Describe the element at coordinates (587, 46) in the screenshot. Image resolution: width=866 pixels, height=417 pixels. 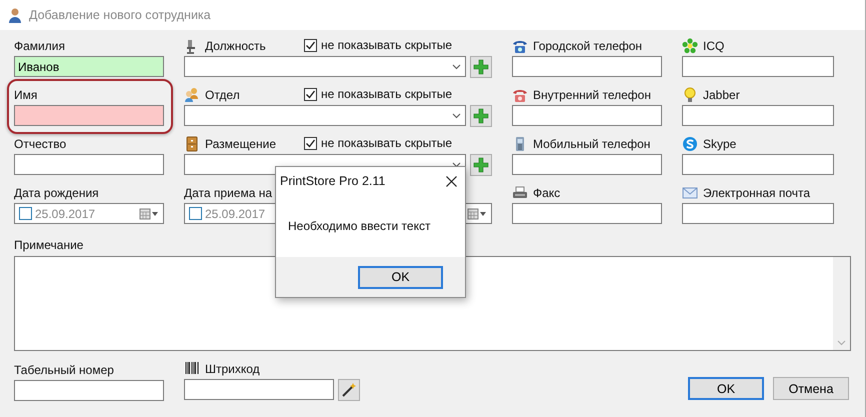
I see `field-label: Городской телефон` at that location.